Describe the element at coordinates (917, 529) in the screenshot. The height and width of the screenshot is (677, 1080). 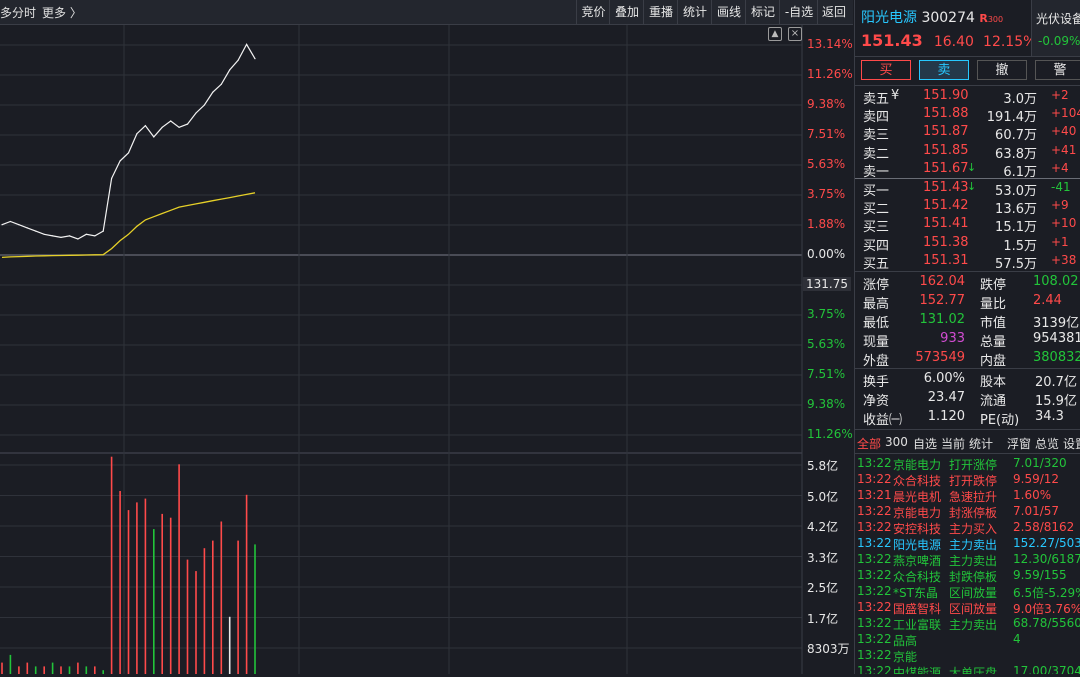
I see `feed-stock: 安控科技` at that location.